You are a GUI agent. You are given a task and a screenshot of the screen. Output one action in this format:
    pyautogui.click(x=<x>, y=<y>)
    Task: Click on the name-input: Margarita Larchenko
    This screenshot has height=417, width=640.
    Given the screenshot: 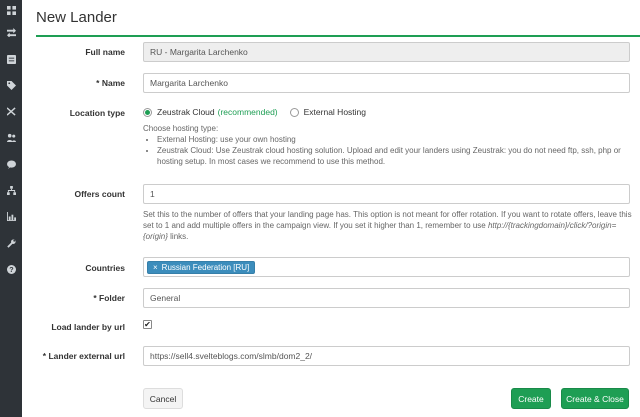 What is the action you would take?
    pyautogui.click(x=386, y=83)
    